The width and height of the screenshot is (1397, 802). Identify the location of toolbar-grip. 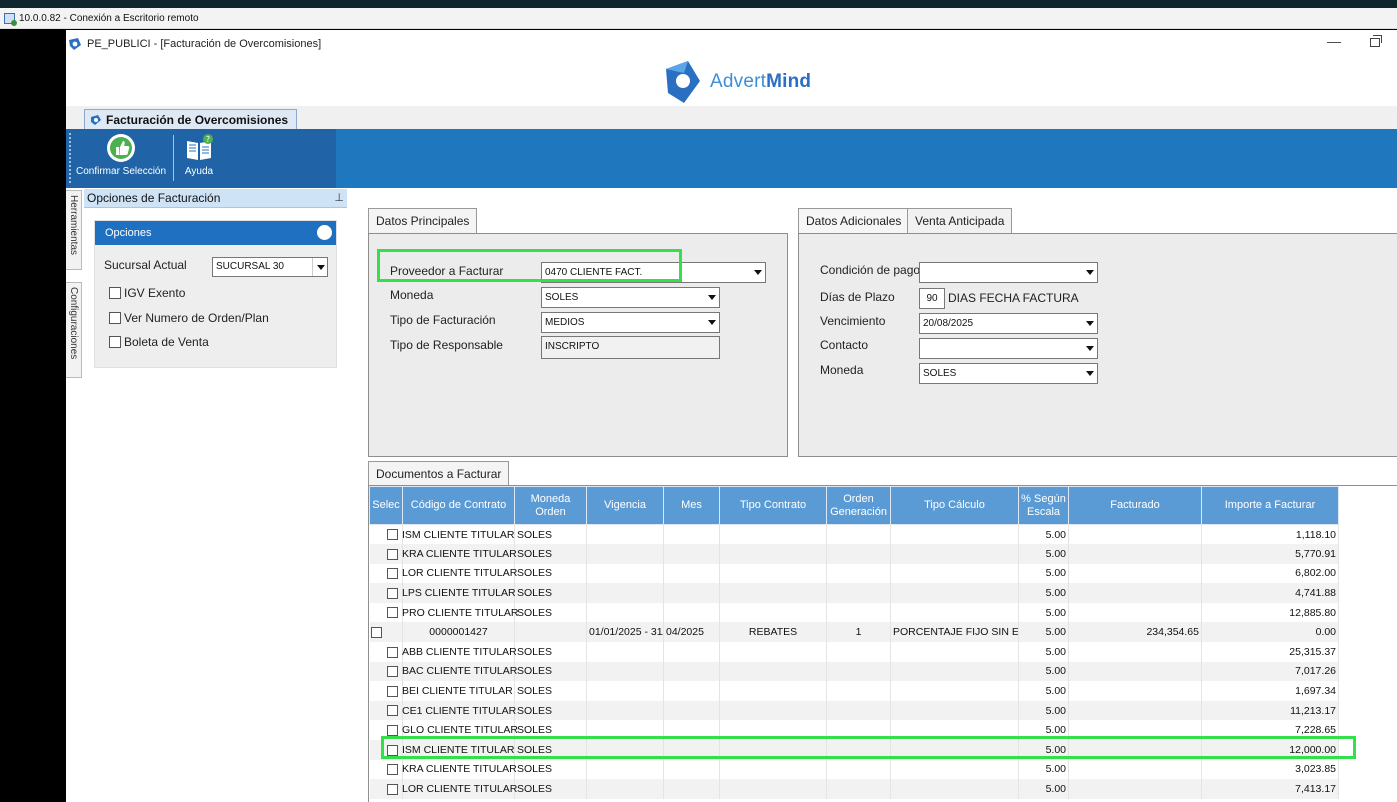
(70, 158).